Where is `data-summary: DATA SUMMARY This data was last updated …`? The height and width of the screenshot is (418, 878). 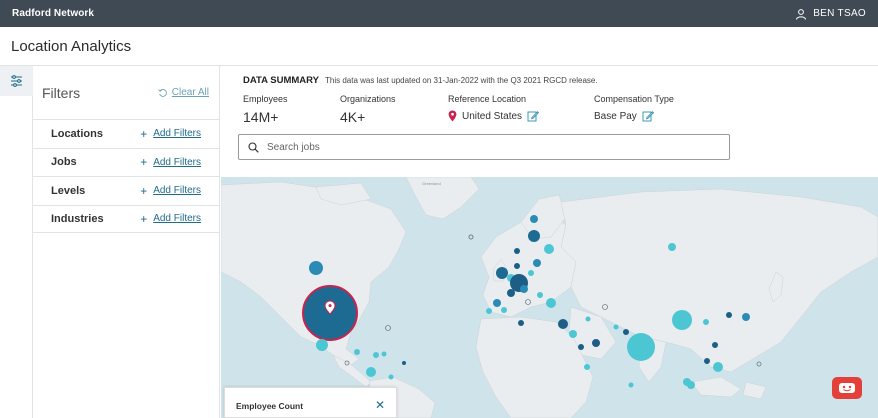 data-summary: DATA SUMMARY This data was last updated … is located at coordinates (558, 100).